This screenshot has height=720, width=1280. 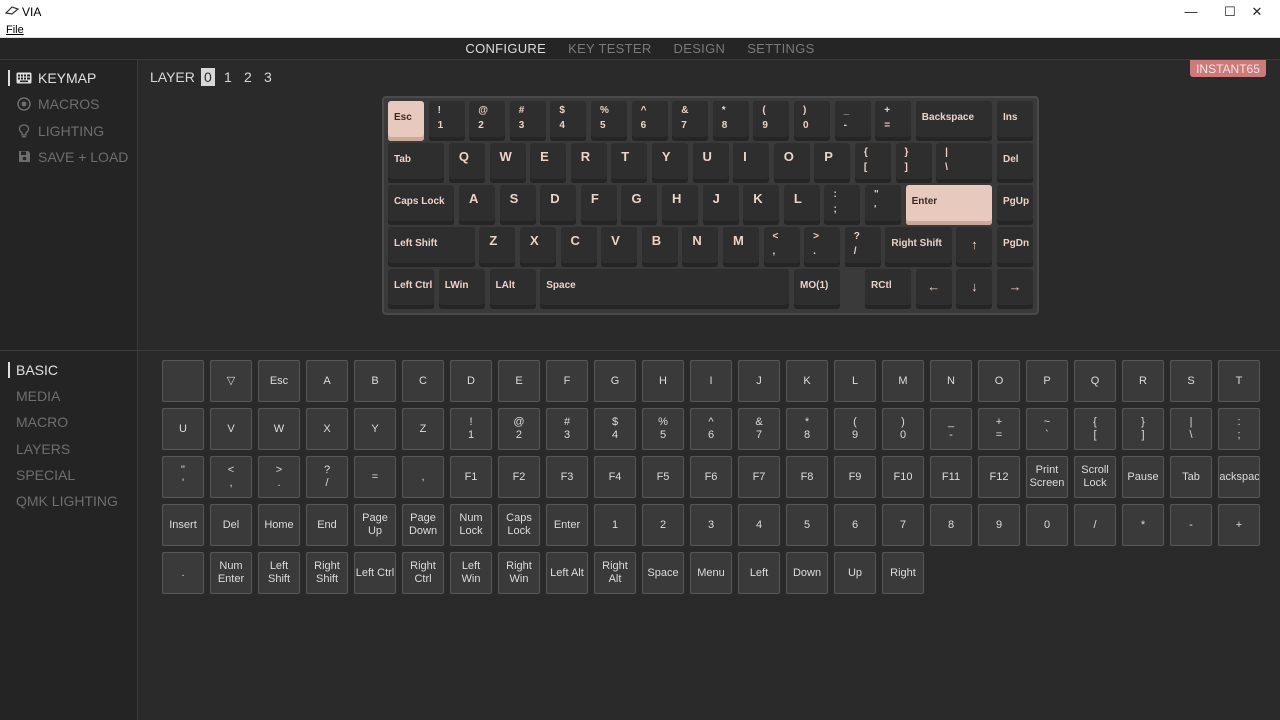 I want to click on keycode-s: S, so click(x=1191, y=381).